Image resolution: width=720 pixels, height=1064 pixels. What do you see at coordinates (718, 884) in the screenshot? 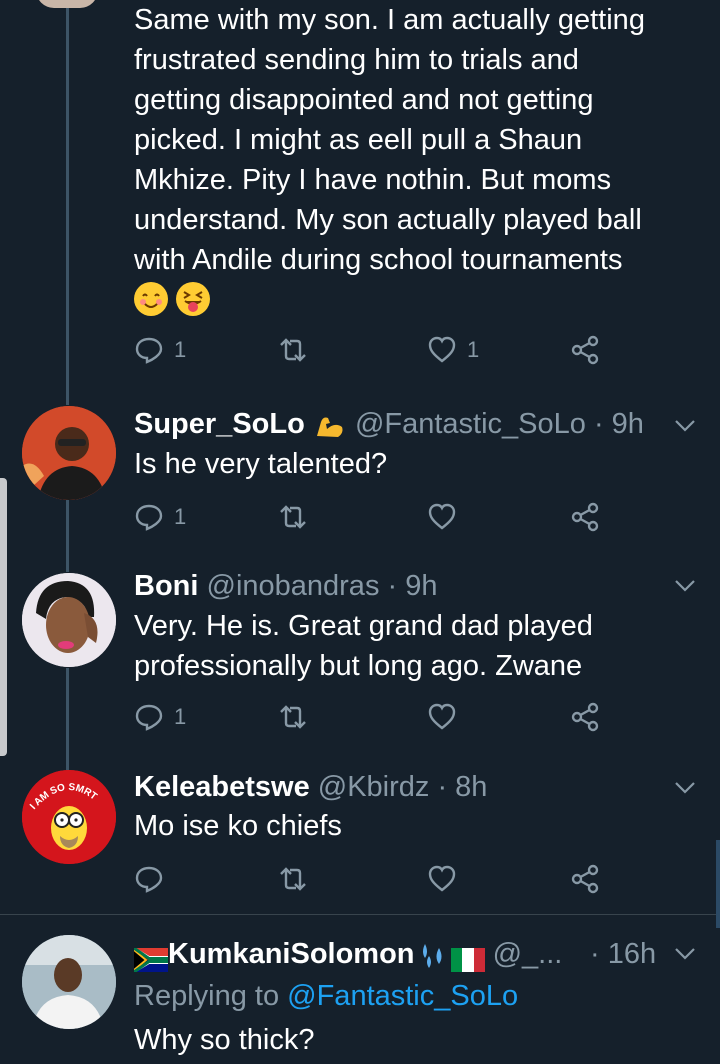
I see `scrollbar-indicator` at bounding box center [718, 884].